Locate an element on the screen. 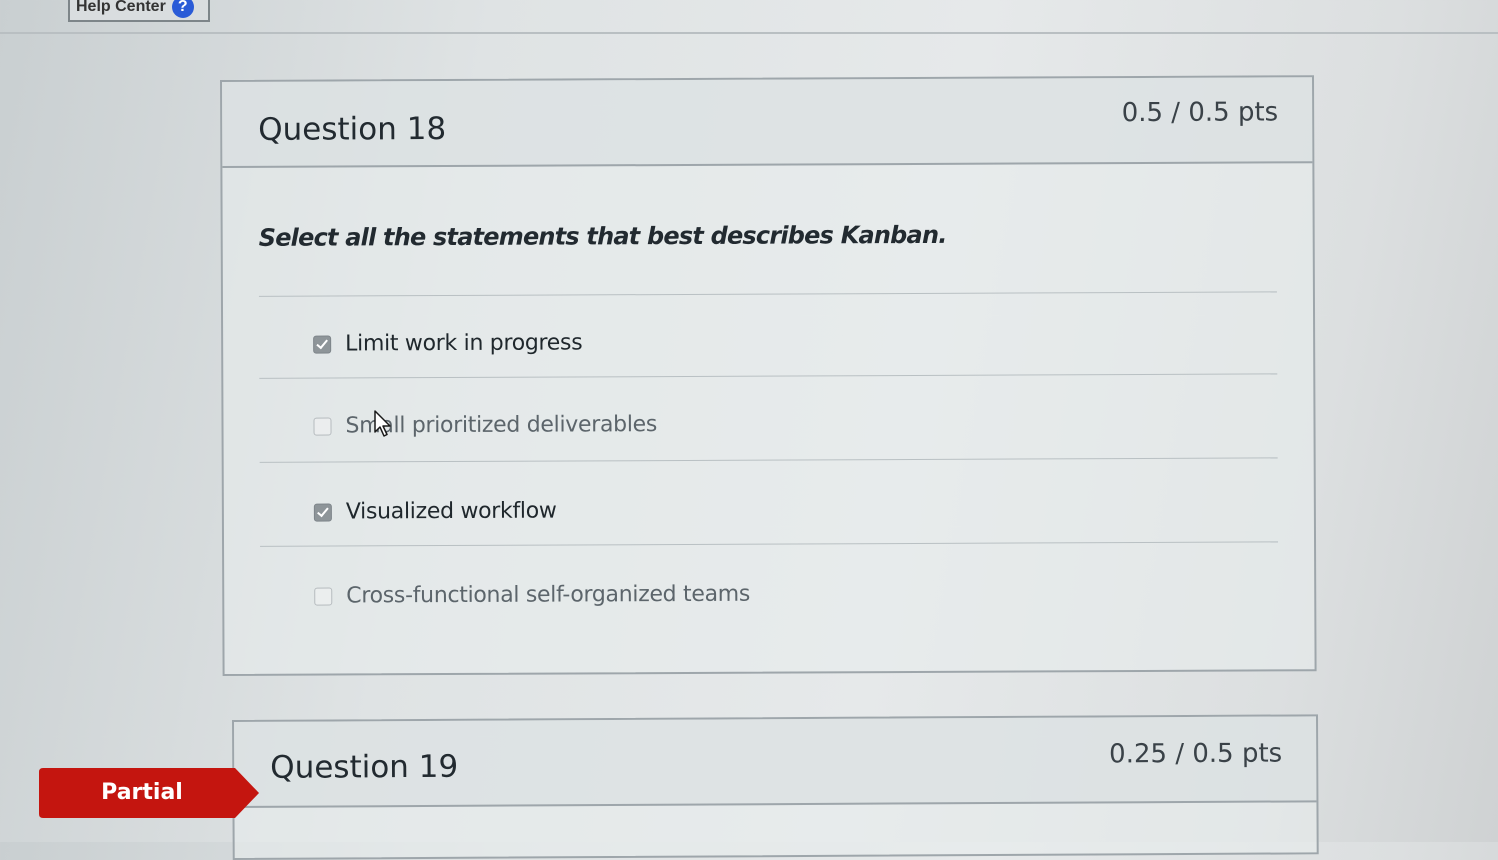 This screenshot has height=860, width=1498. question-points: 0.25 / 0.5 pts is located at coordinates (1196, 754).